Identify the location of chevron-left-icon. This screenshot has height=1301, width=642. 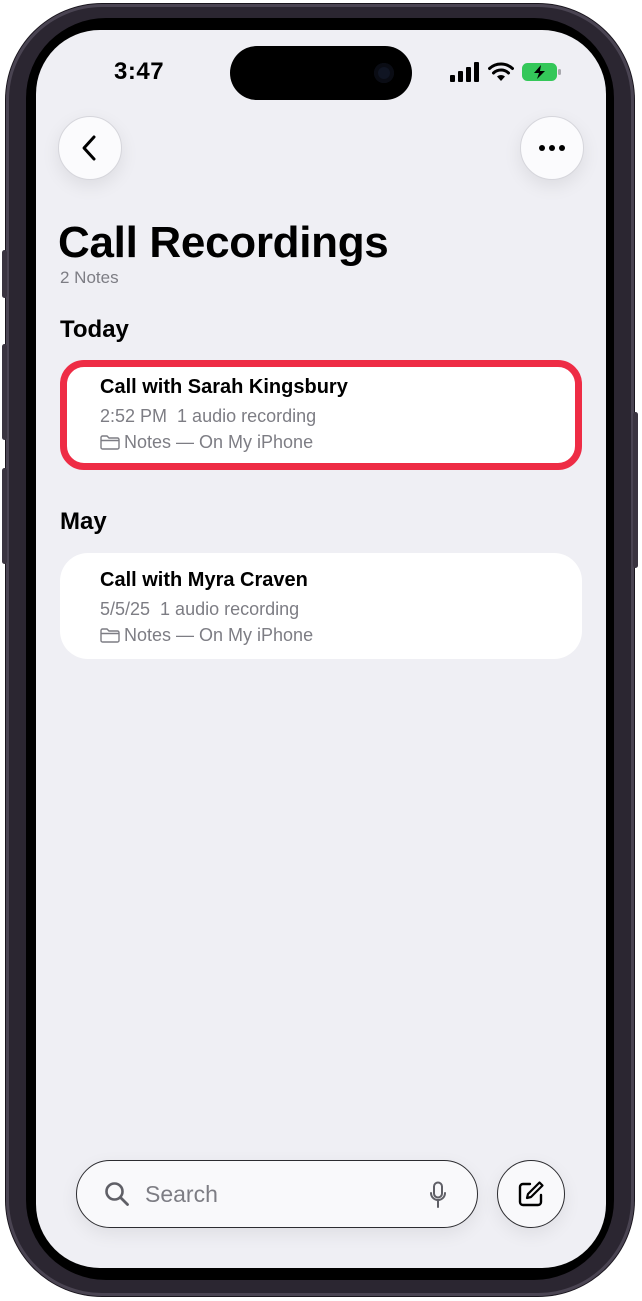
(89, 148).